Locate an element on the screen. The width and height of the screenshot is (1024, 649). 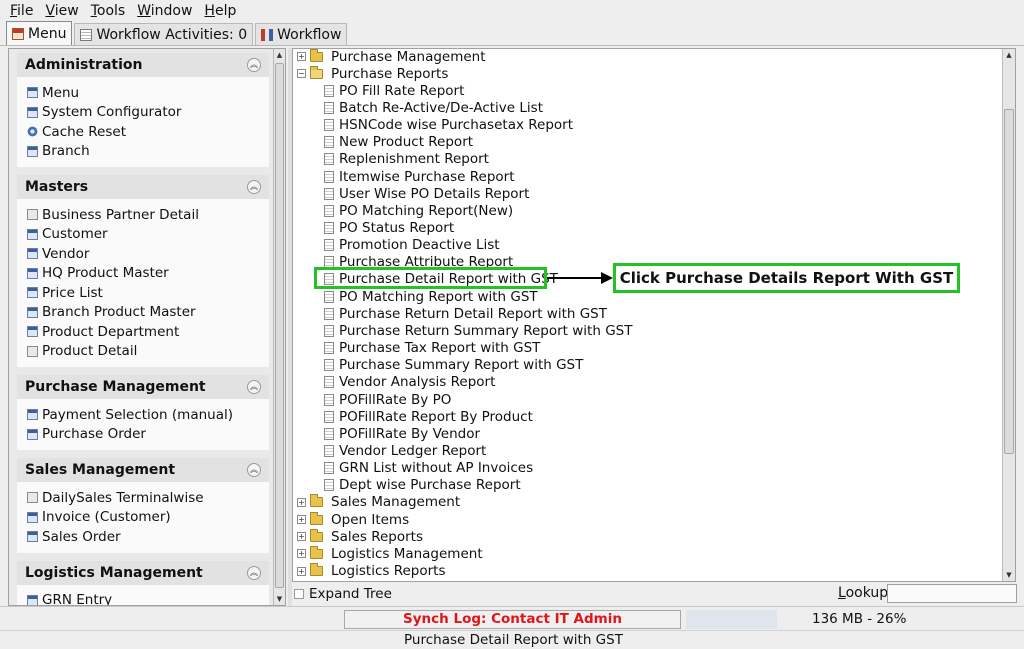
tree-folder: + Open Items is located at coordinates (353, 519).